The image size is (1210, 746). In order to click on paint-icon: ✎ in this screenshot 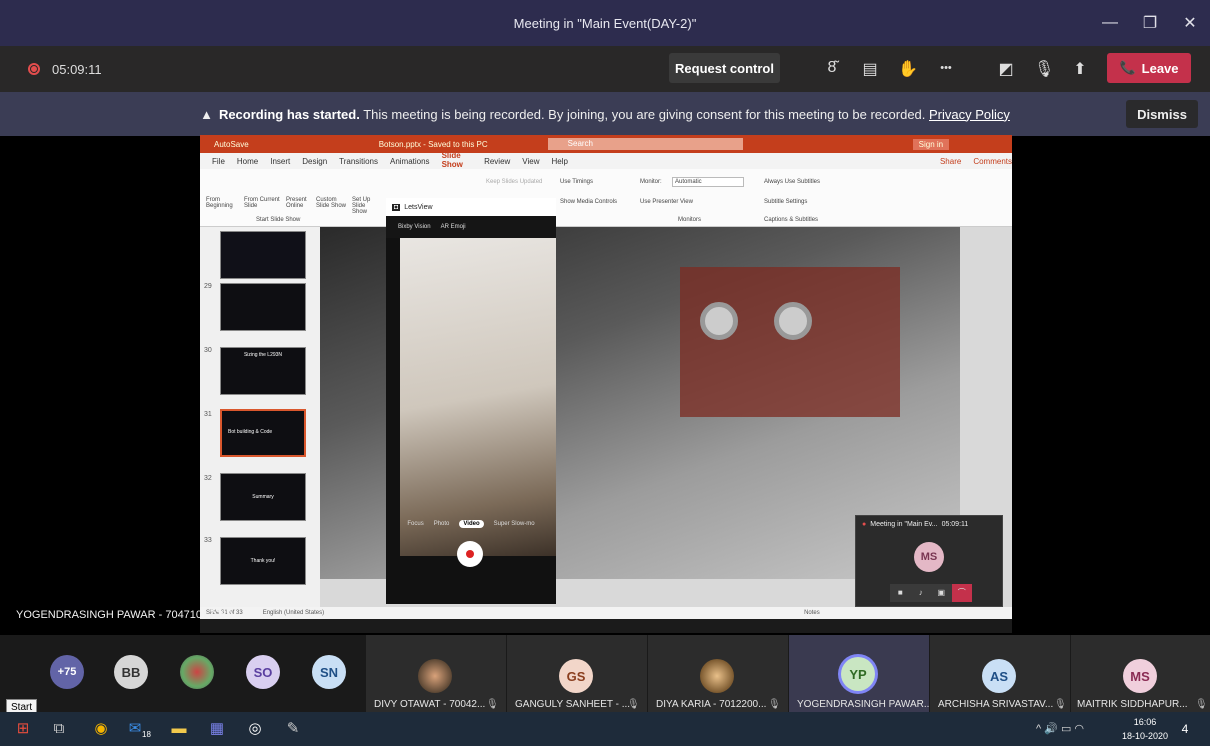, I will do `click(293, 729)`.